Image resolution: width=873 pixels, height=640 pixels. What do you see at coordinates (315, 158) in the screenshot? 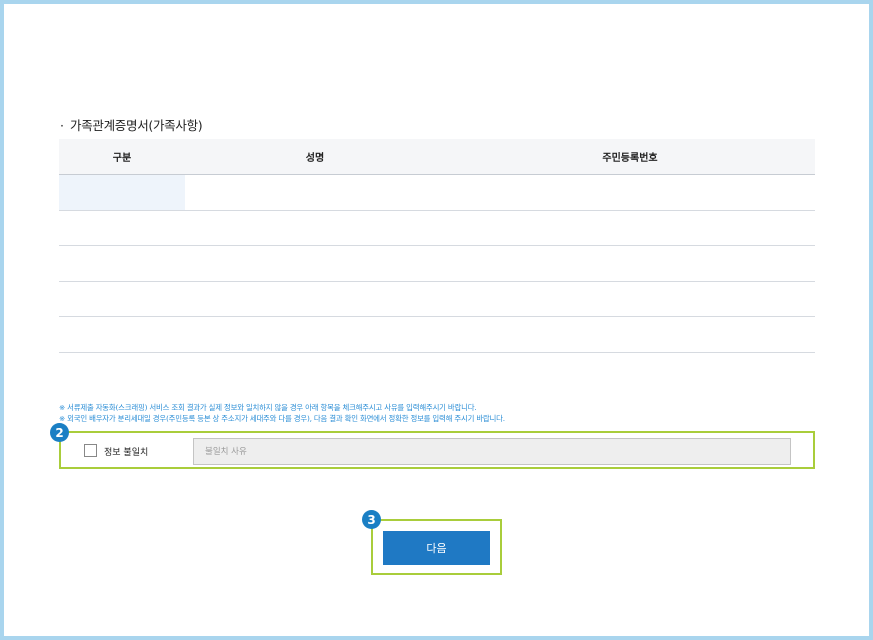
I see `header-name: 성명` at bounding box center [315, 158].